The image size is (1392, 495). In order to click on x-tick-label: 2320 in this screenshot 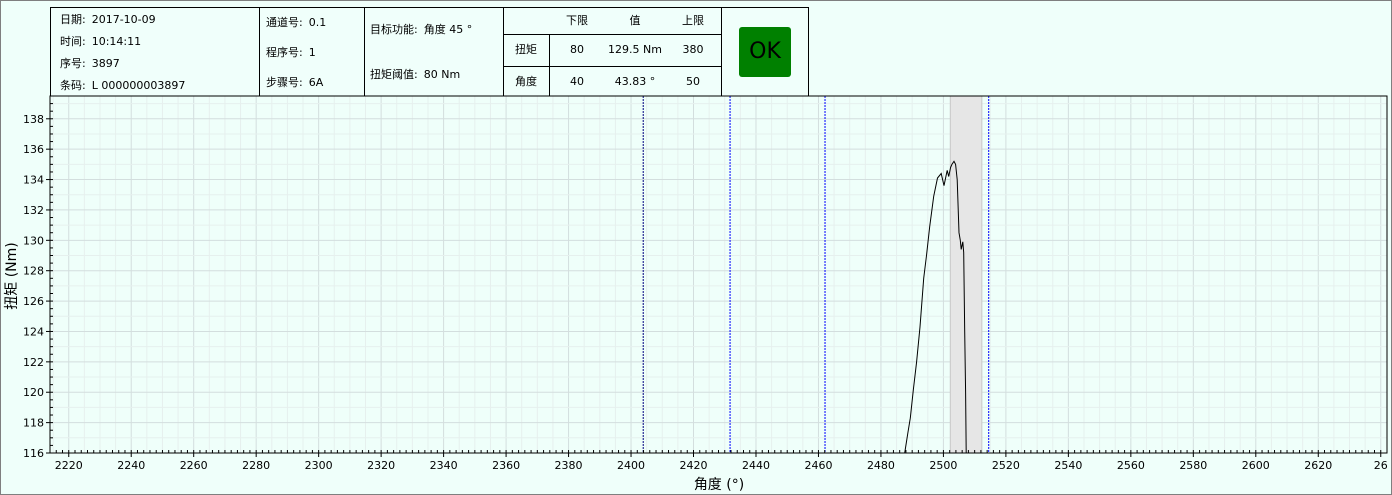, I will do `click(381, 465)`.